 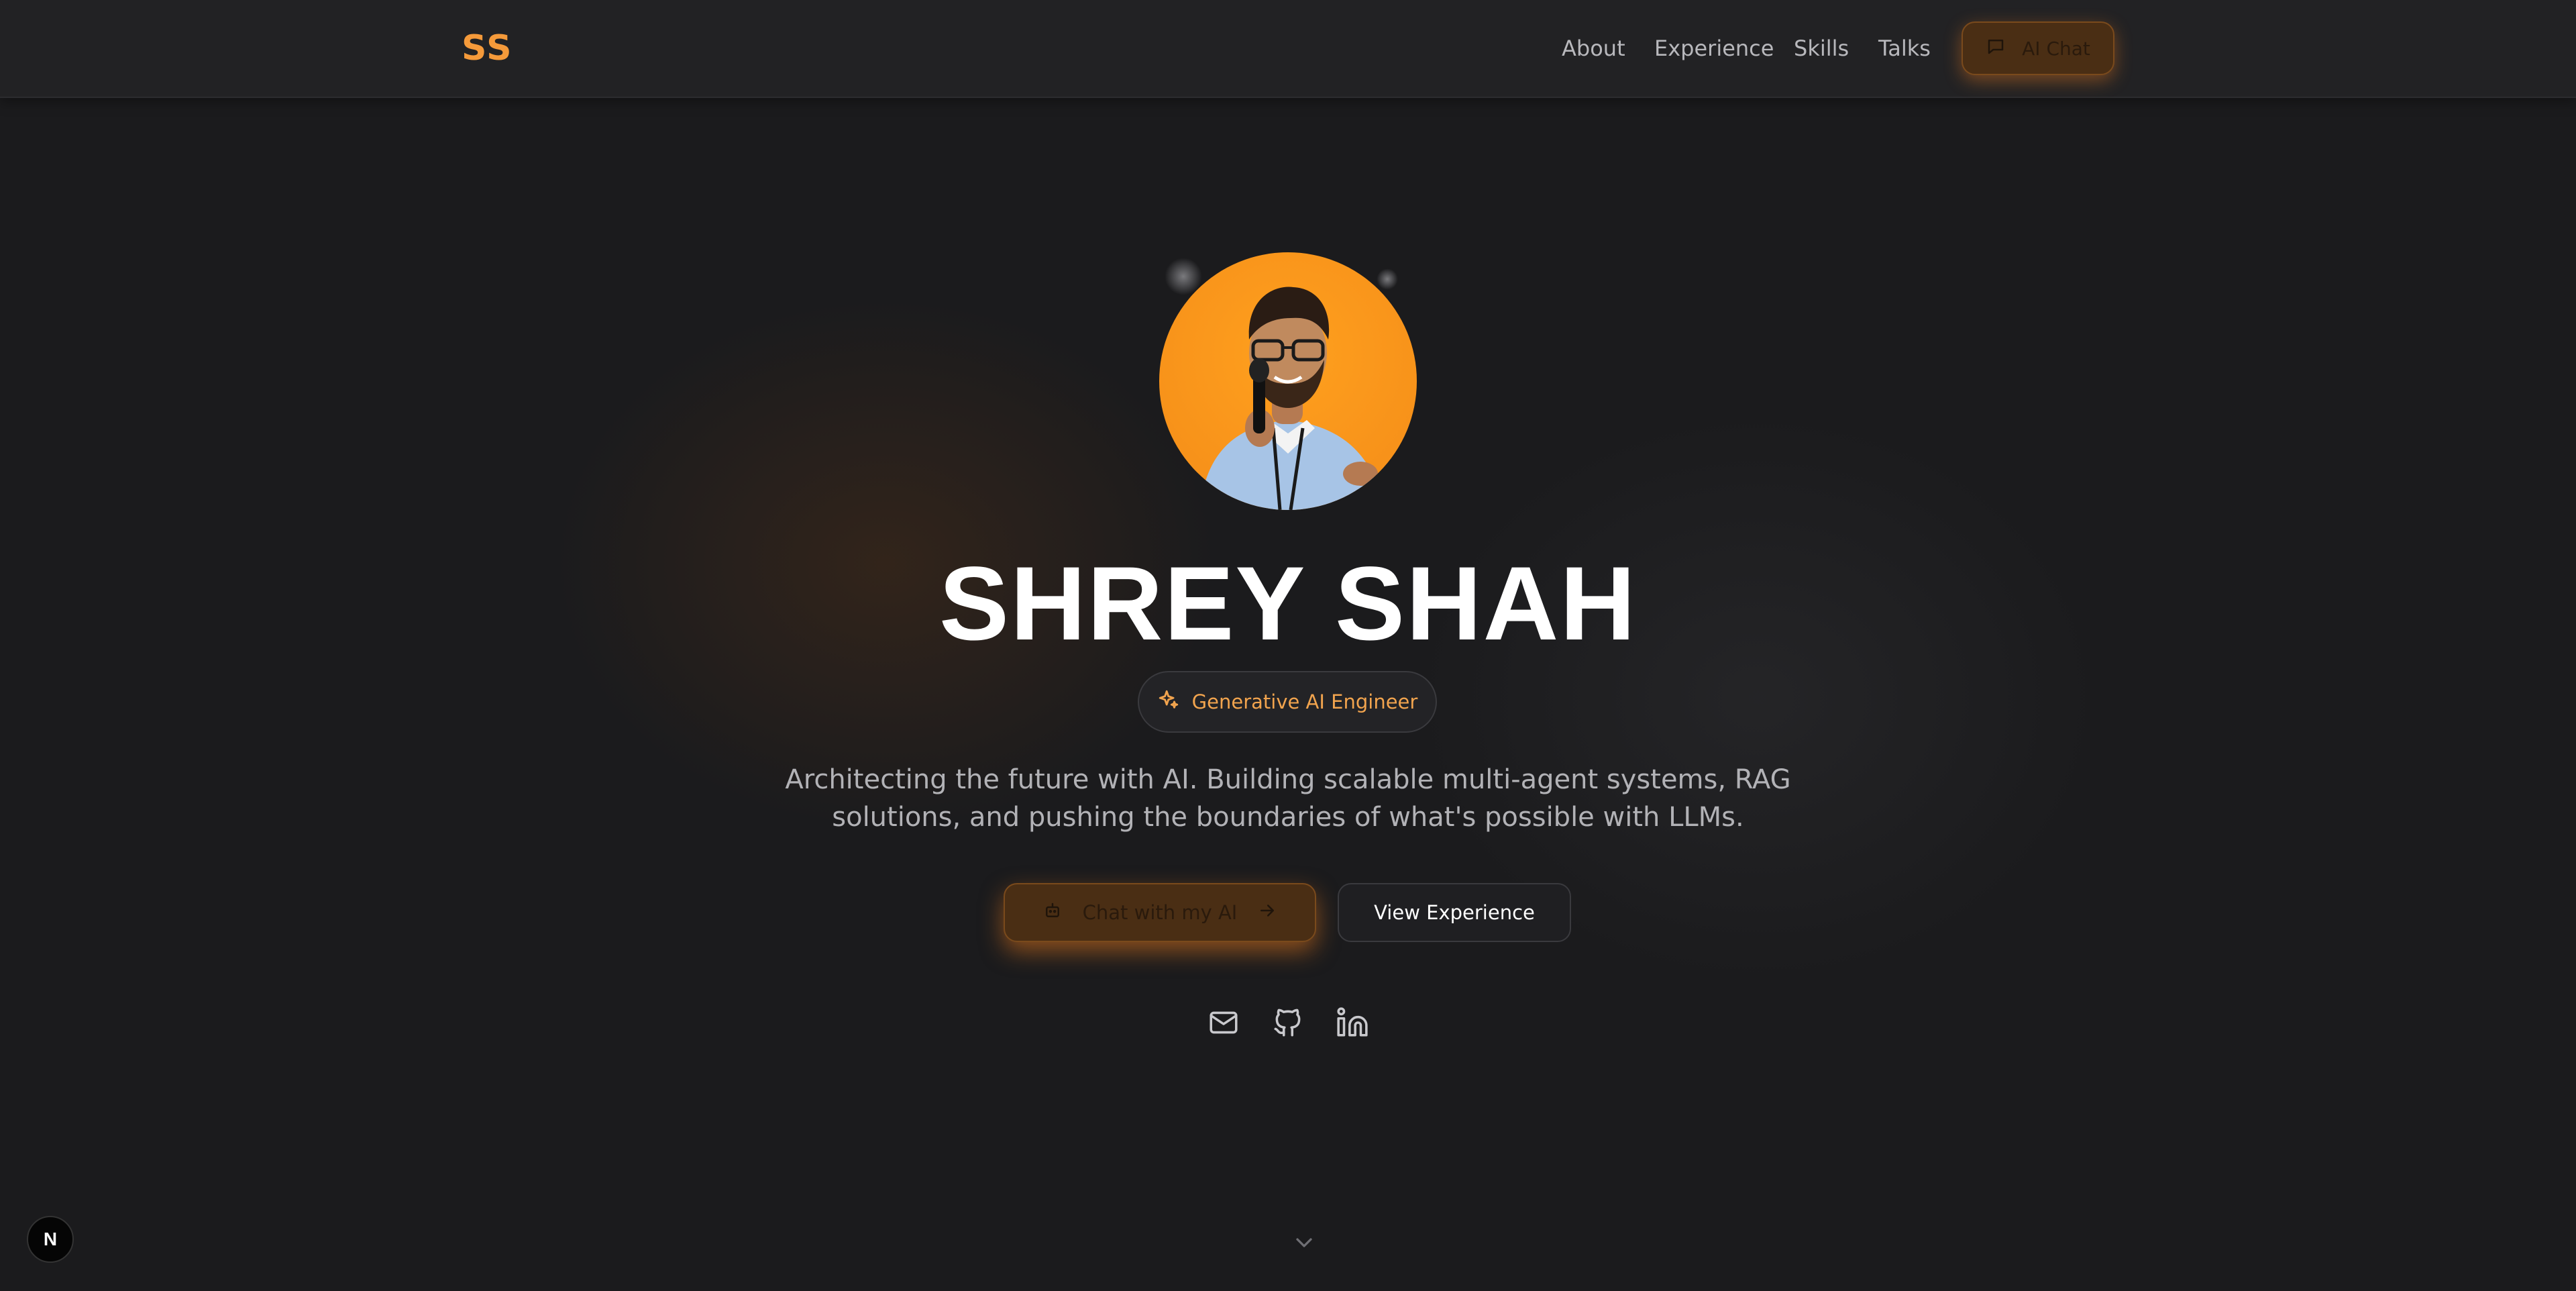 I want to click on chat-bubble-icon, so click(x=1996, y=48).